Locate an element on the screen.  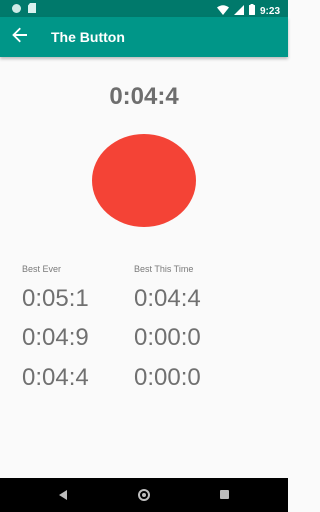
app-title: The Button is located at coordinates (88, 37).